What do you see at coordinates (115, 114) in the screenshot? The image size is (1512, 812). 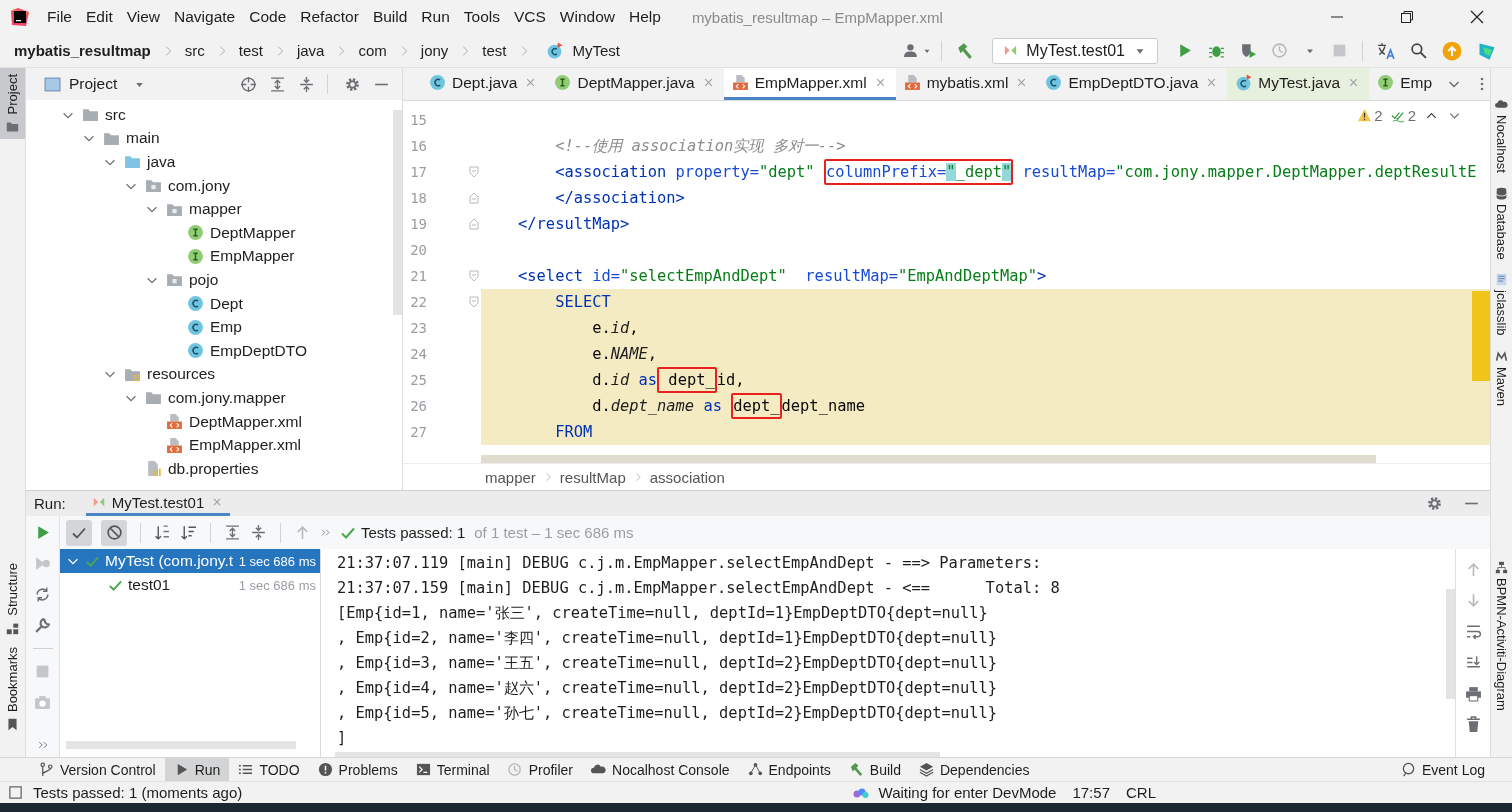 I see `tree-item: src` at bounding box center [115, 114].